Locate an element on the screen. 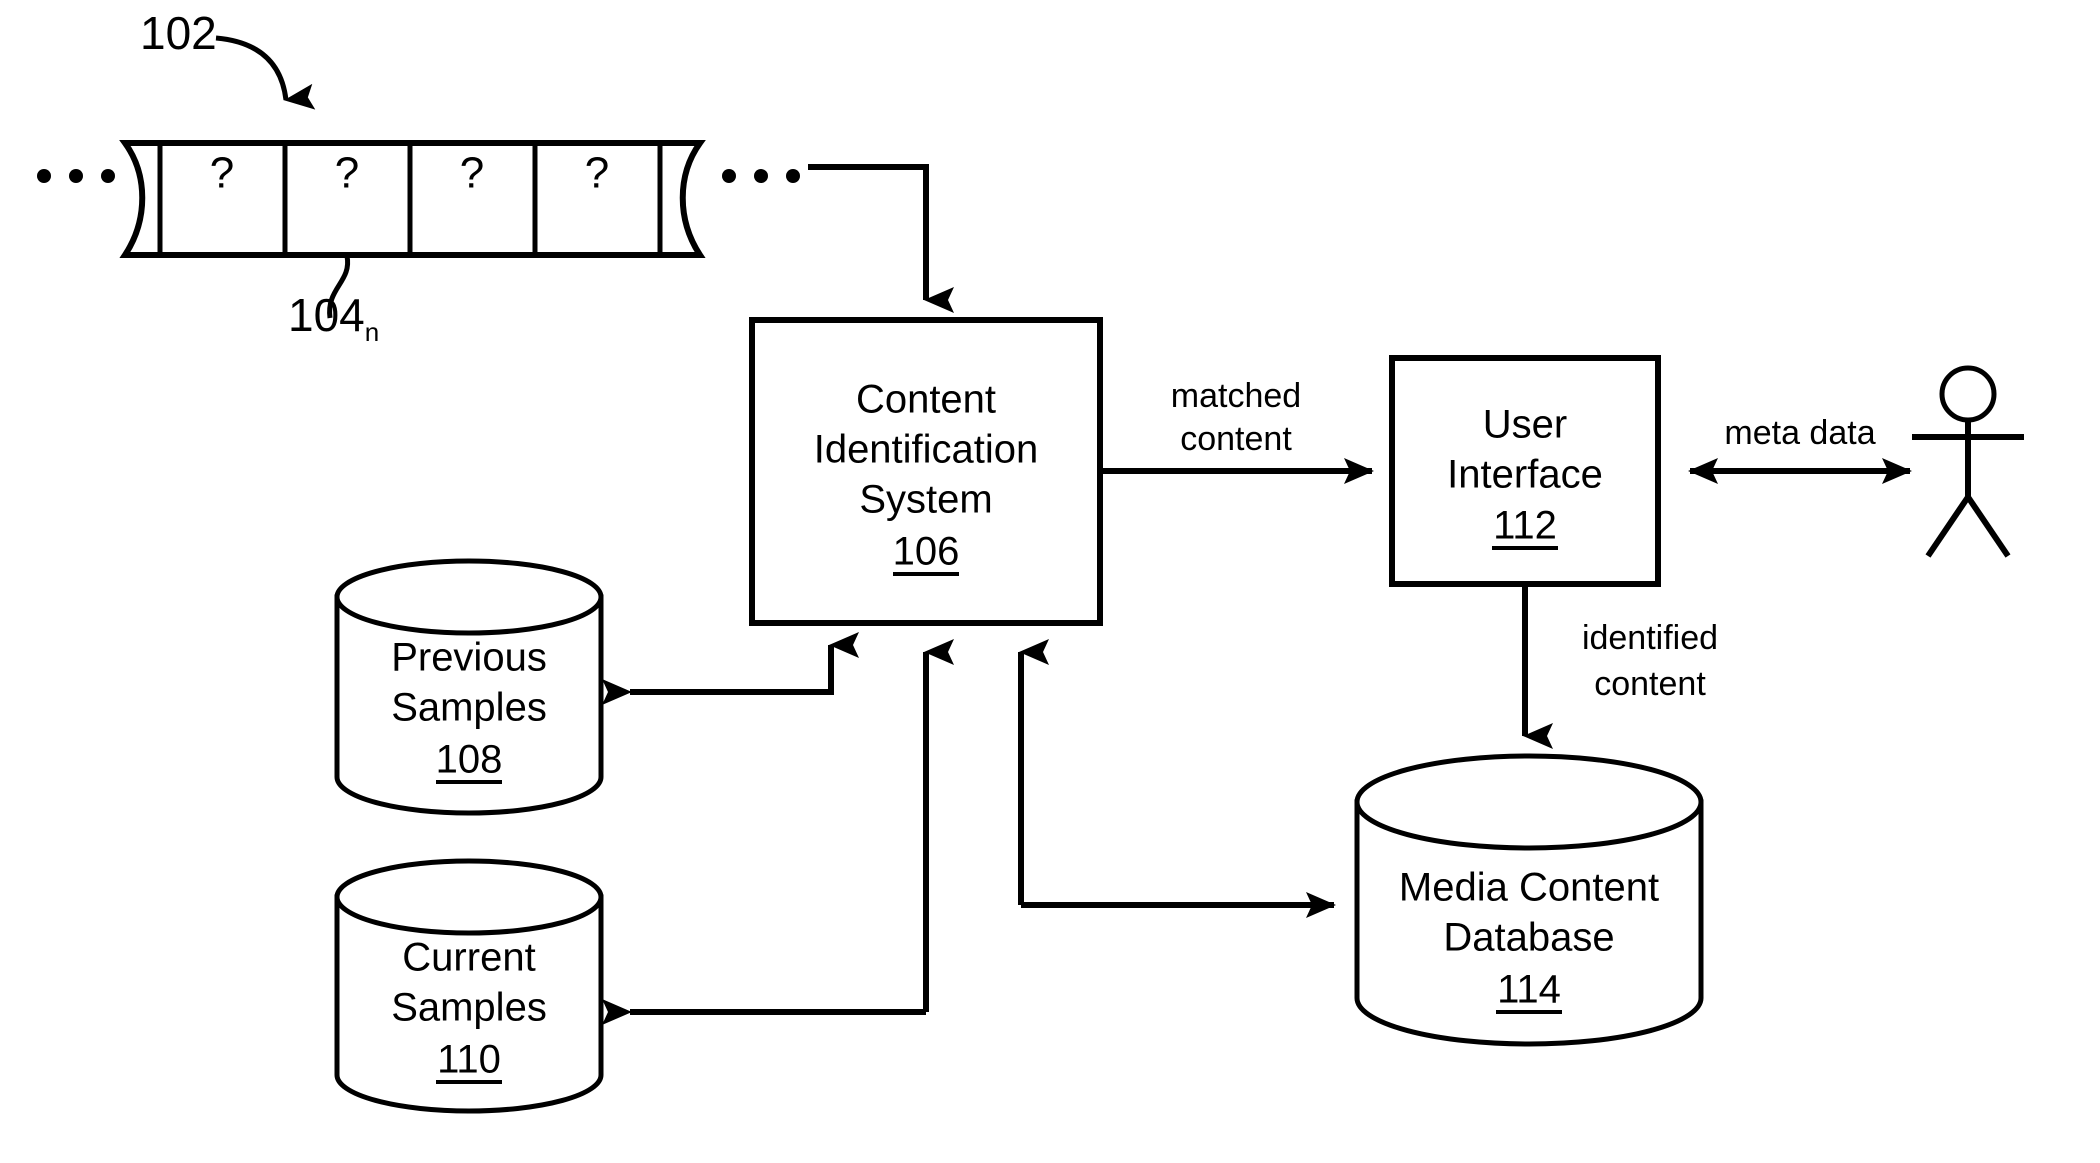 Image resolution: width=2100 pixels, height=1163 pixels. tape-cell-0-label: ? is located at coordinates (222, 173).